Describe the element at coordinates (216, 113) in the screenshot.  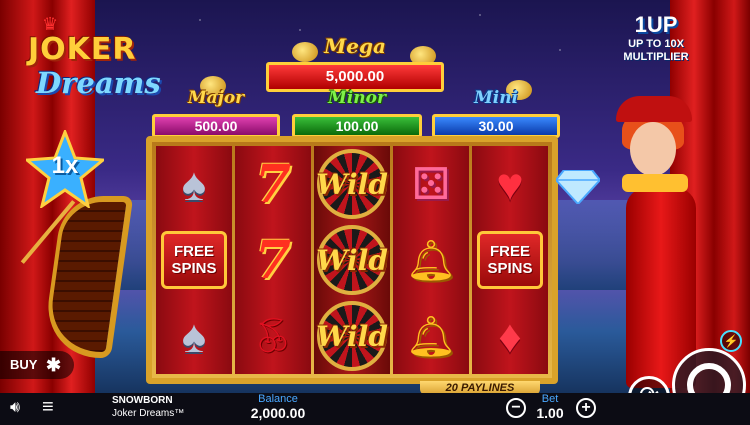
I see `jackpot-major: Major 500.00` at that location.